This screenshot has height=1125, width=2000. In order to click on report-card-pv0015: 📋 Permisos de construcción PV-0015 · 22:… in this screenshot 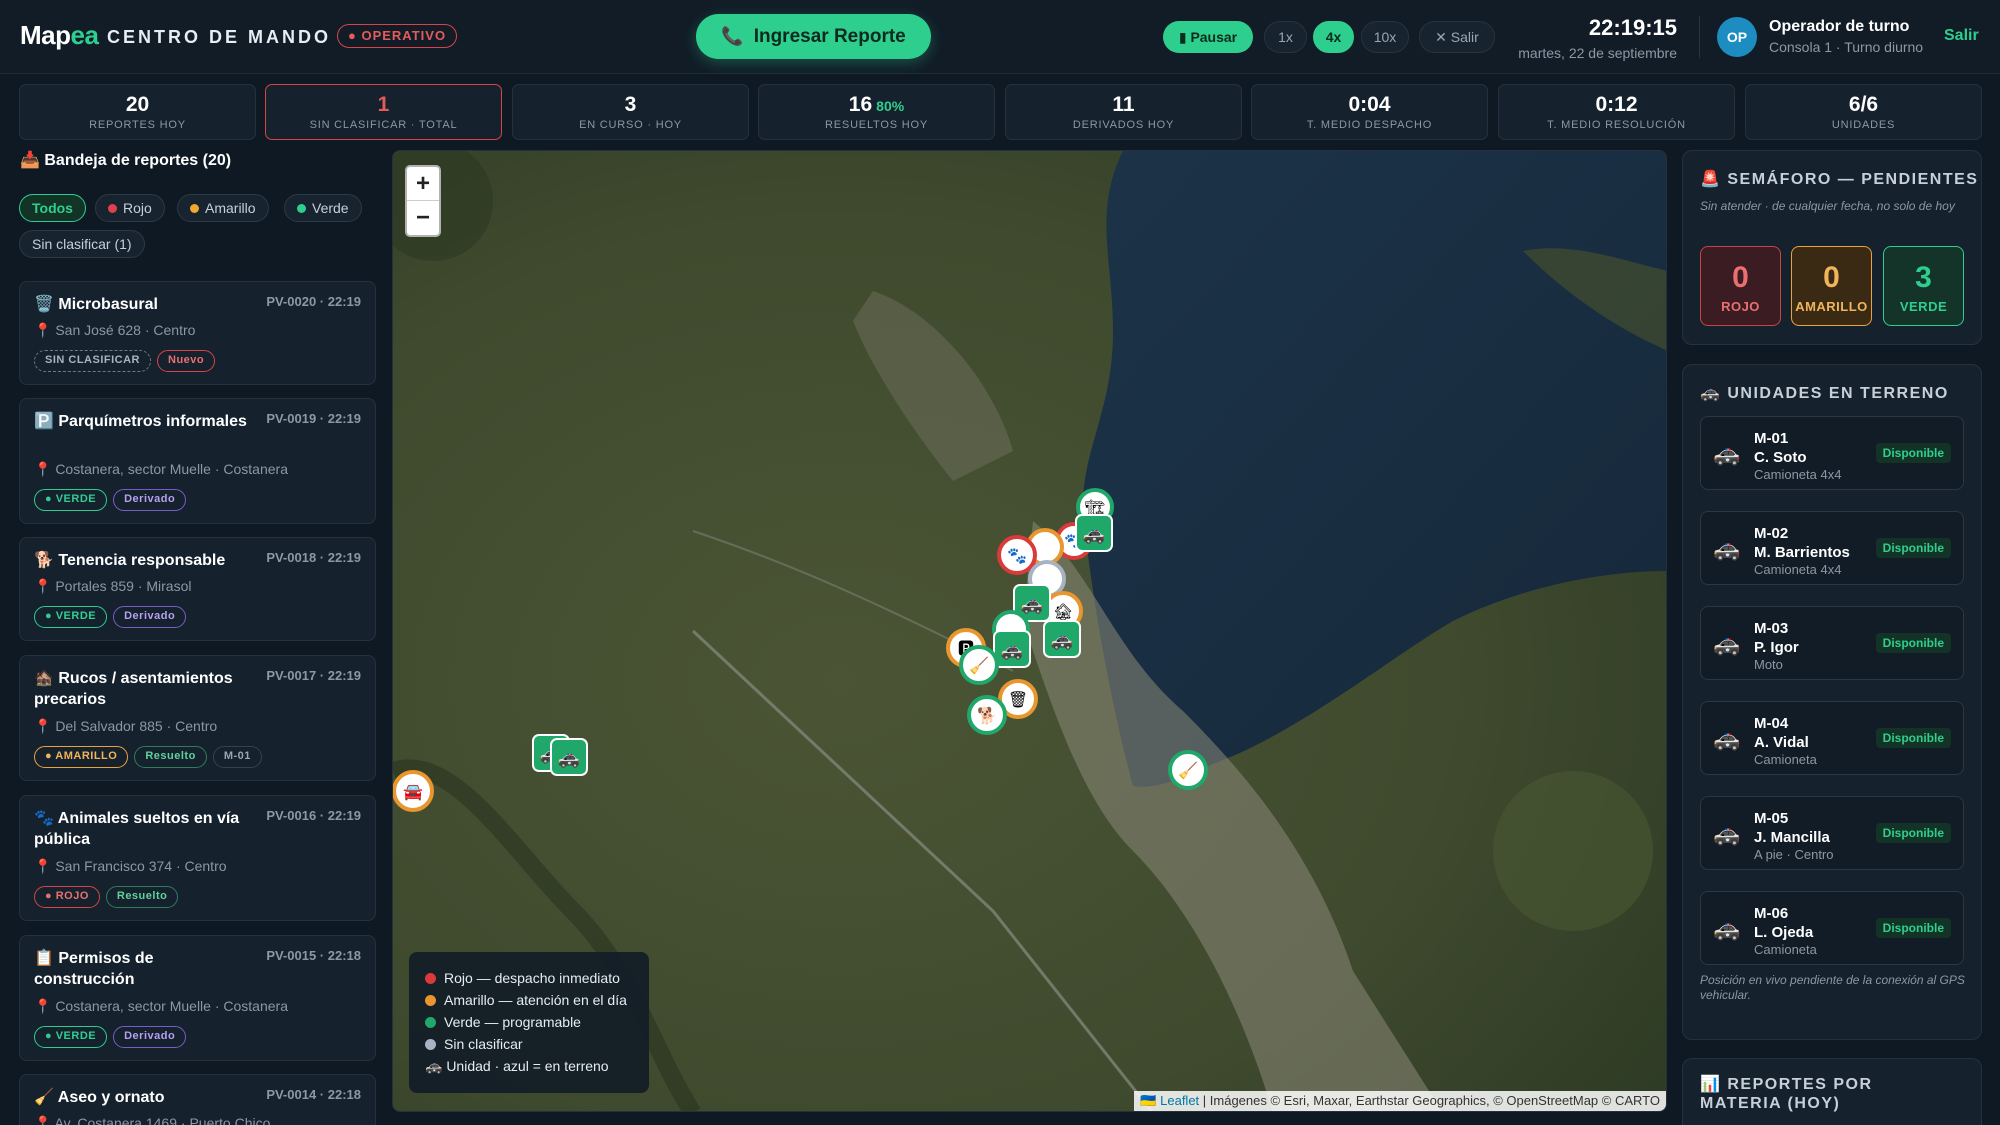, I will do `click(197, 998)`.